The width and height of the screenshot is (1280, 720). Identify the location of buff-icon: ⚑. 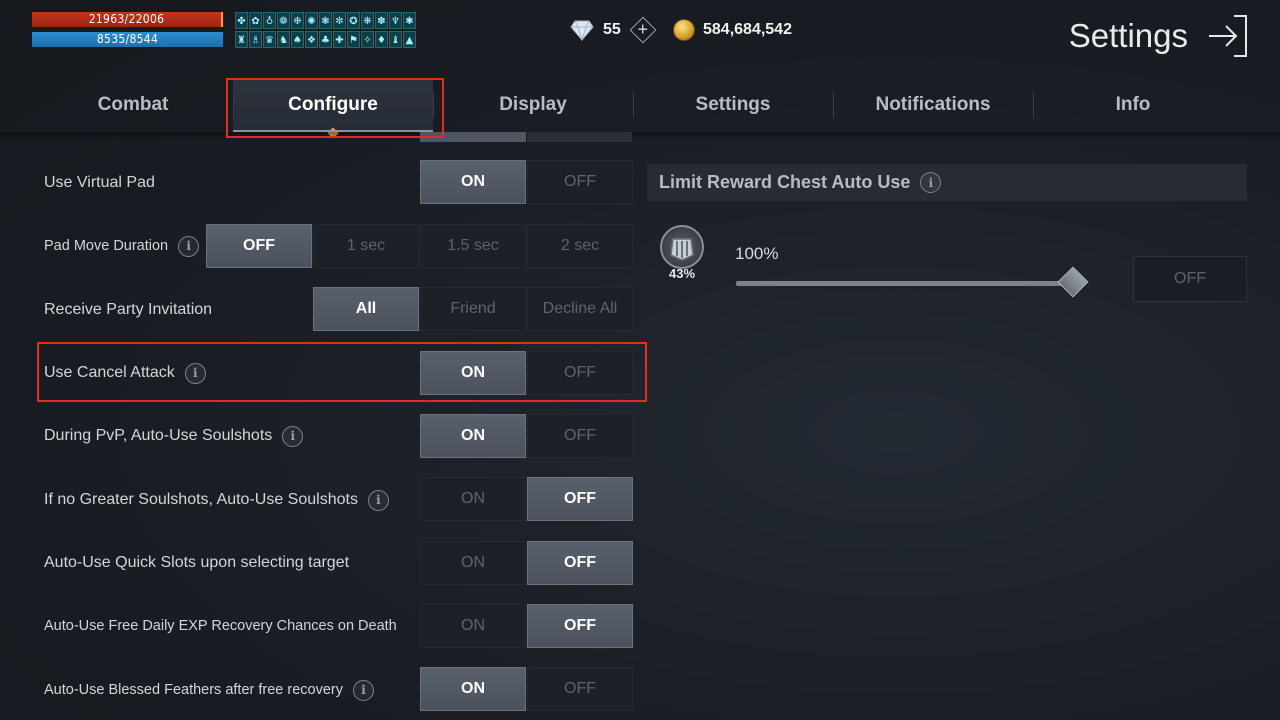
(353, 39).